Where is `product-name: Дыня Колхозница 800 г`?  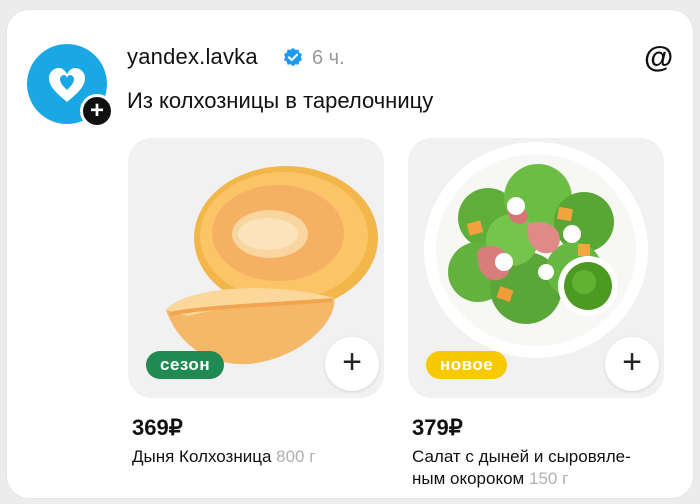 product-name: Дыня Колхозница 800 г is located at coordinates (257, 457).